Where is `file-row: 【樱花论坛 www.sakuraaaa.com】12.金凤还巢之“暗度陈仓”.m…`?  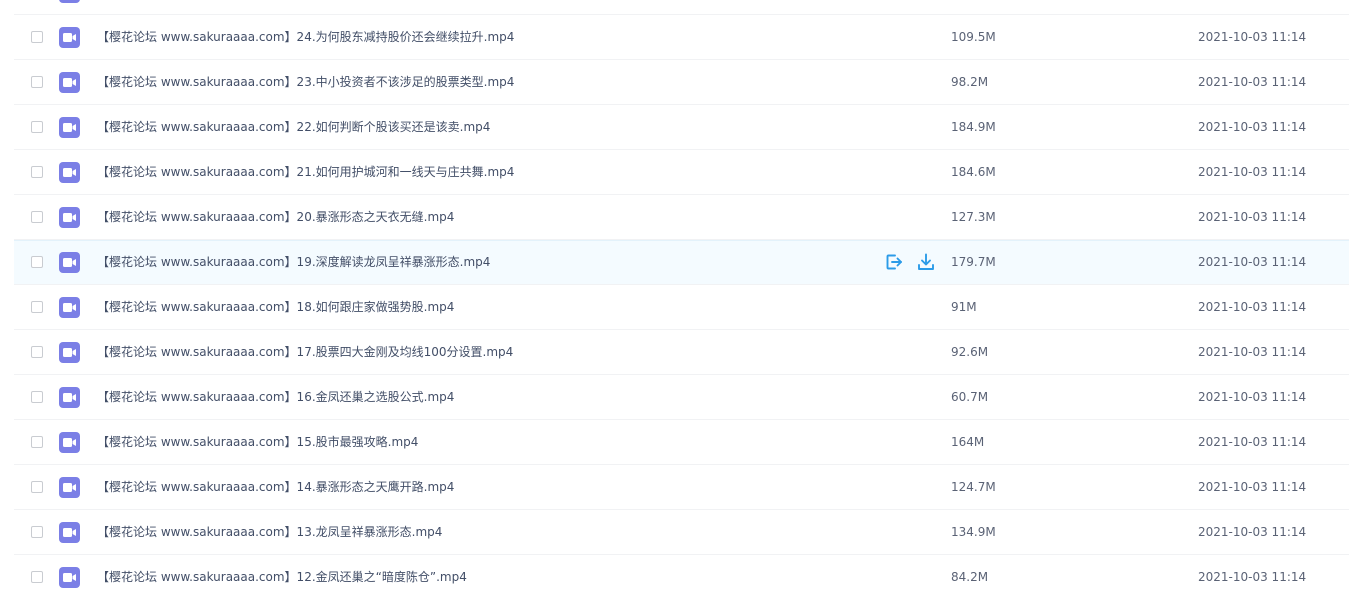
file-row: 【樱花论坛 www.sakuraaaa.com】12.金凤还巢之“暗度陈仓”.m… is located at coordinates (674, 575).